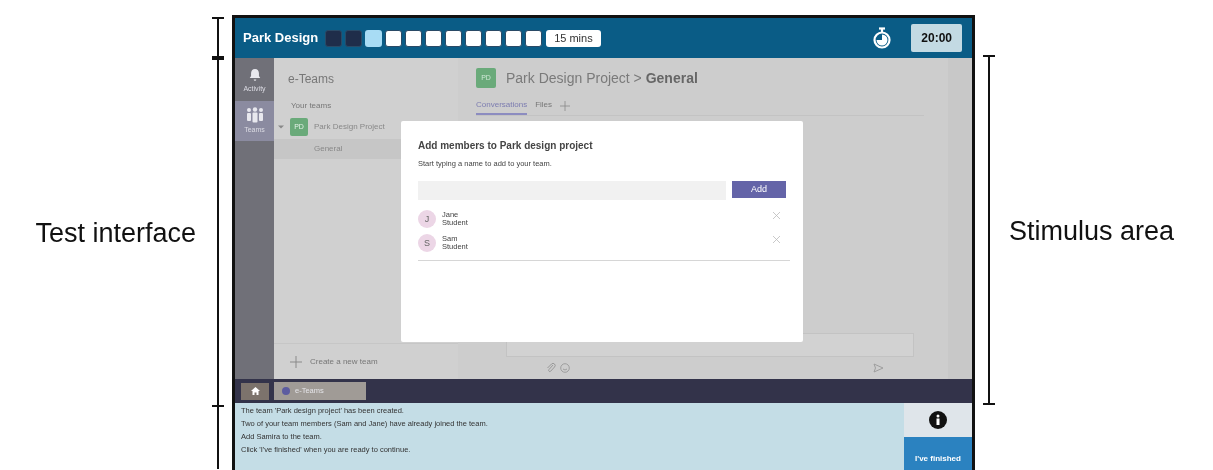 Image resolution: width=1213 pixels, height=470 pixels. I want to click on paperclip-icon, so click(551, 368).